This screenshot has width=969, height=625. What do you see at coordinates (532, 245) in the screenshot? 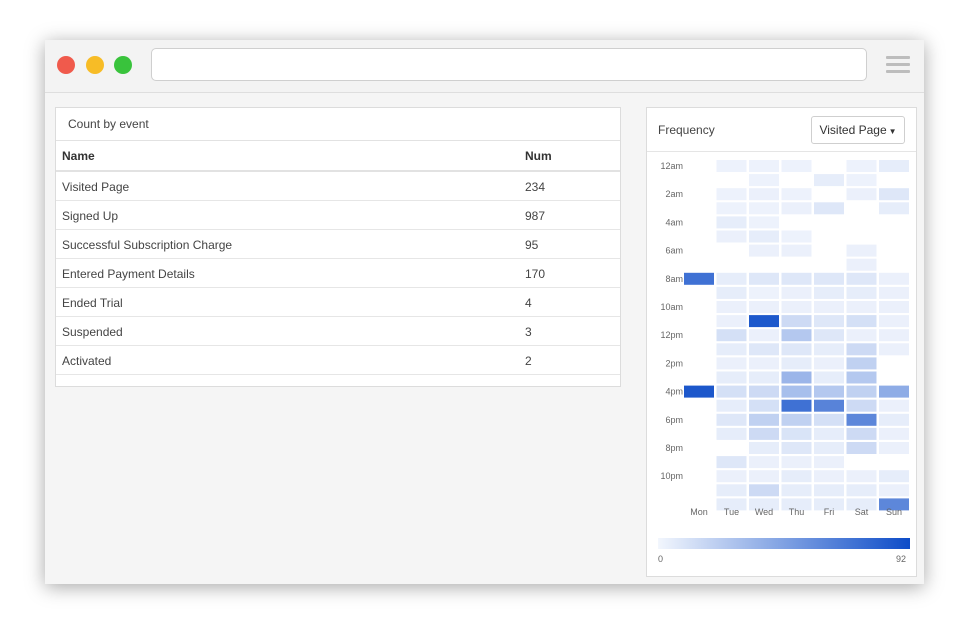
I see `event-count: 95` at bounding box center [532, 245].